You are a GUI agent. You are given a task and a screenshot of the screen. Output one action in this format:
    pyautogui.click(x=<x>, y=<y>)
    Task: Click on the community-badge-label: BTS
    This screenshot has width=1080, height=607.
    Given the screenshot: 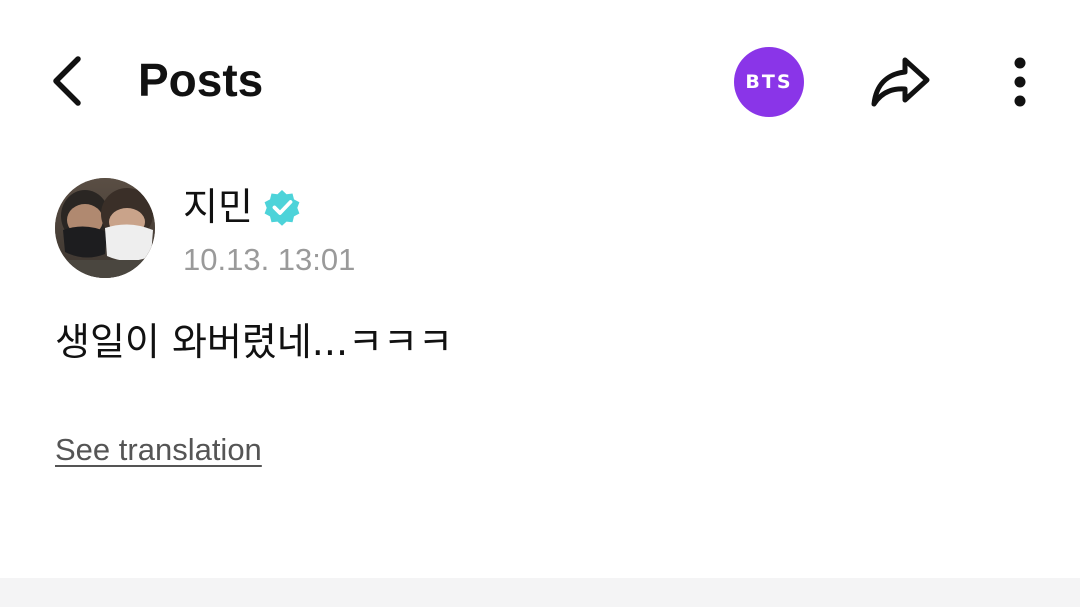 What is the action you would take?
    pyautogui.click(x=769, y=82)
    